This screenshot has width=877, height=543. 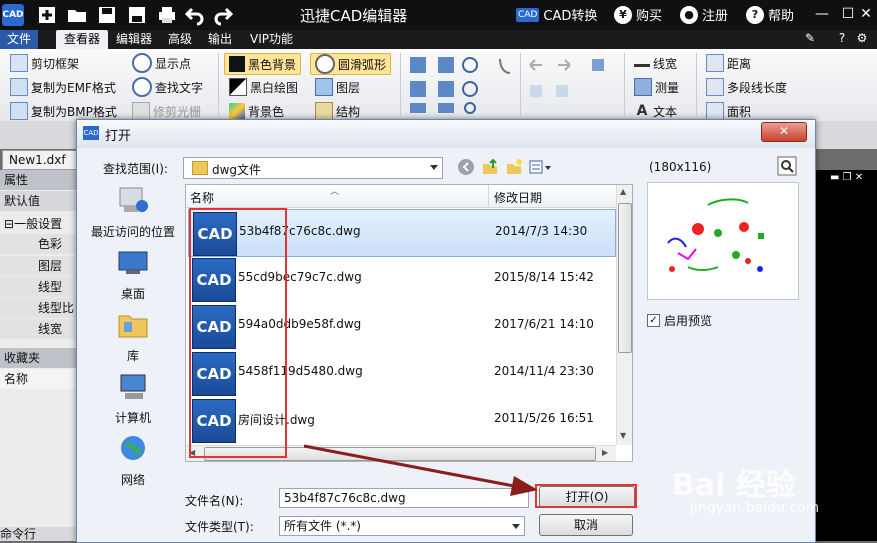 What do you see at coordinates (82, 39) in the screenshot?
I see `menu-viewer: 查看器` at bounding box center [82, 39].